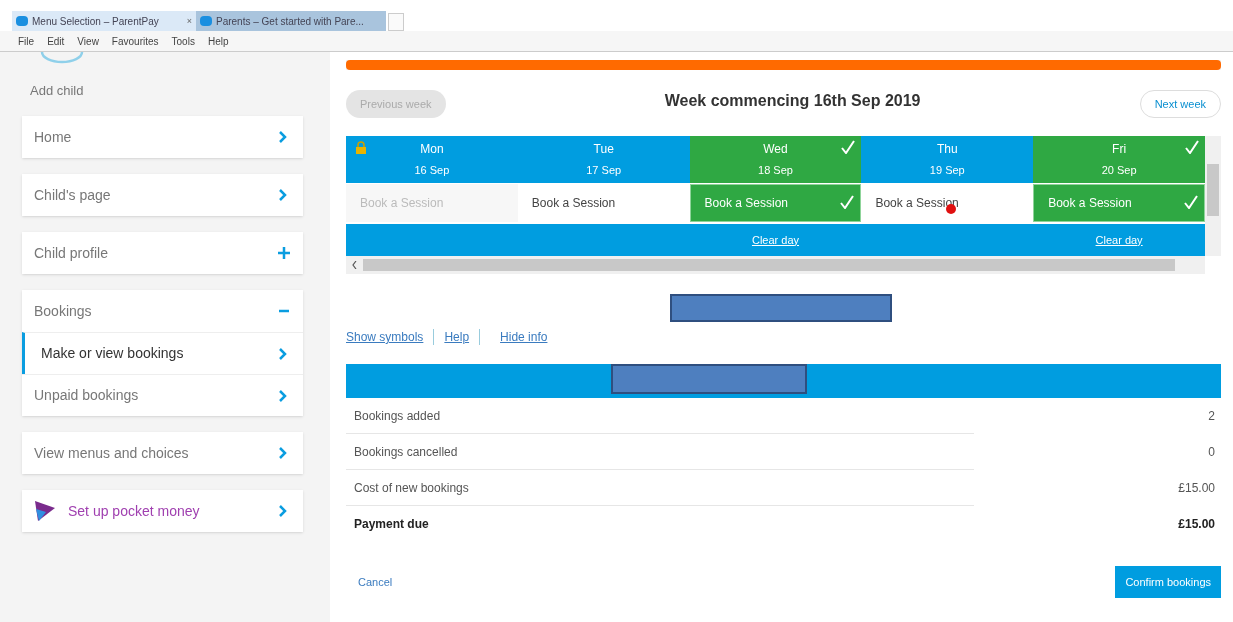 The image size is (1233, 622). Describe the element at coordinates (1180, 104) in the screenshot. I see `next-week-button: Next week` at that location.